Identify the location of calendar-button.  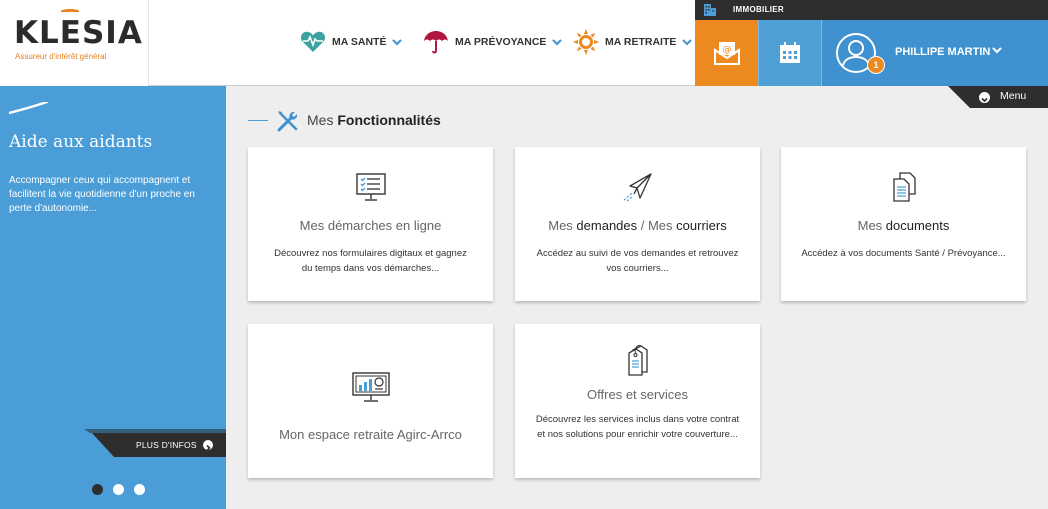
(789, 53).